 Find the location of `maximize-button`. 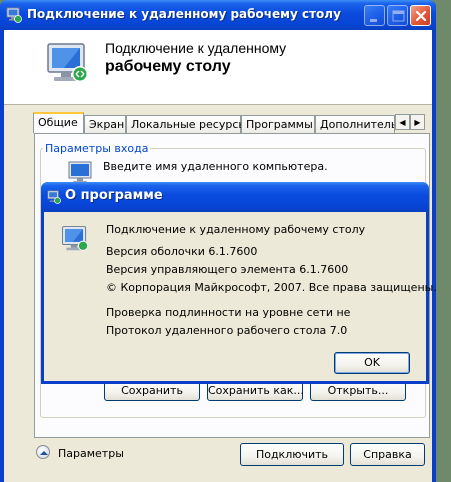

maximize-button is located at coordinates (397, 15).